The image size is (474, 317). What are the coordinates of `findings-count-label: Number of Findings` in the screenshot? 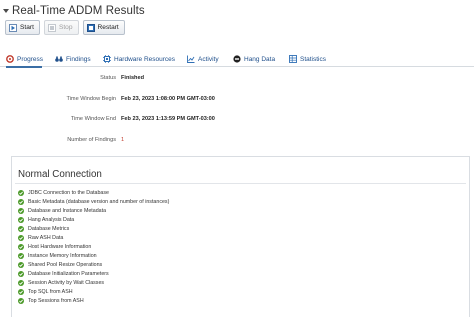 It's located at (91, 140).